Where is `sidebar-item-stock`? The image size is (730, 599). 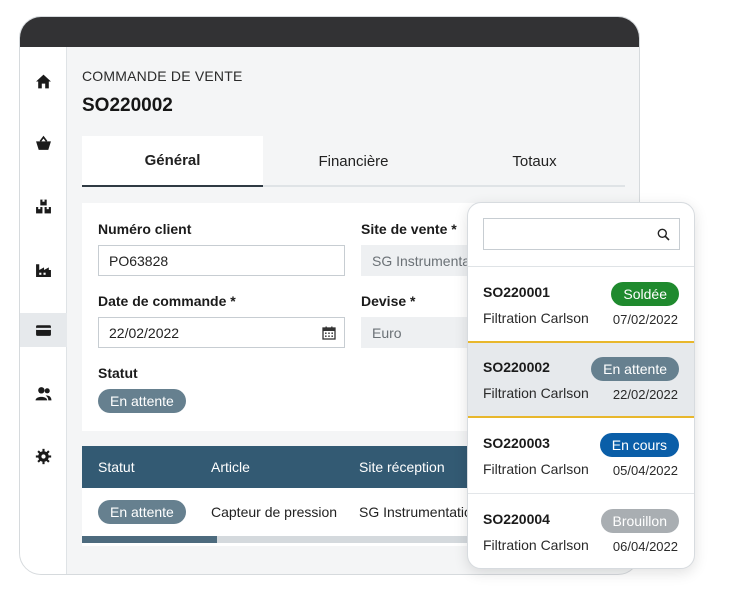
sidebar-item-stock is located at coordinates (43, 206).